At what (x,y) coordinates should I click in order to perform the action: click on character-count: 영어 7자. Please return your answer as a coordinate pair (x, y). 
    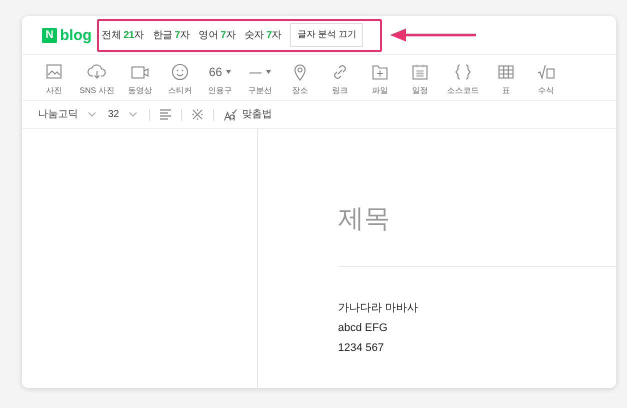
    Looking at the image, I should click on (217, 35).